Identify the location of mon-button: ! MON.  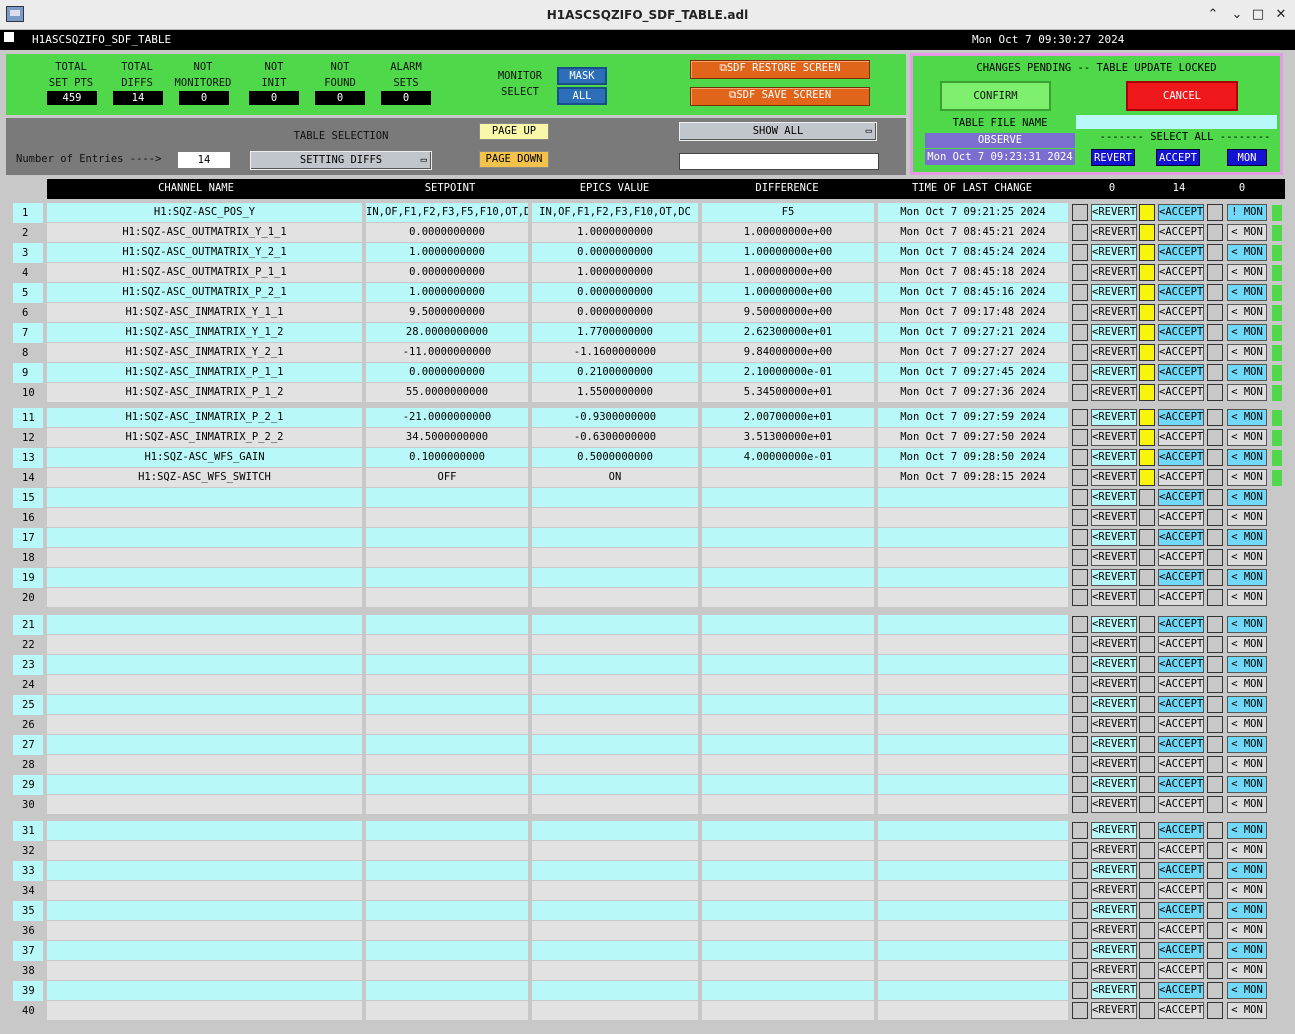
(1247, 212).